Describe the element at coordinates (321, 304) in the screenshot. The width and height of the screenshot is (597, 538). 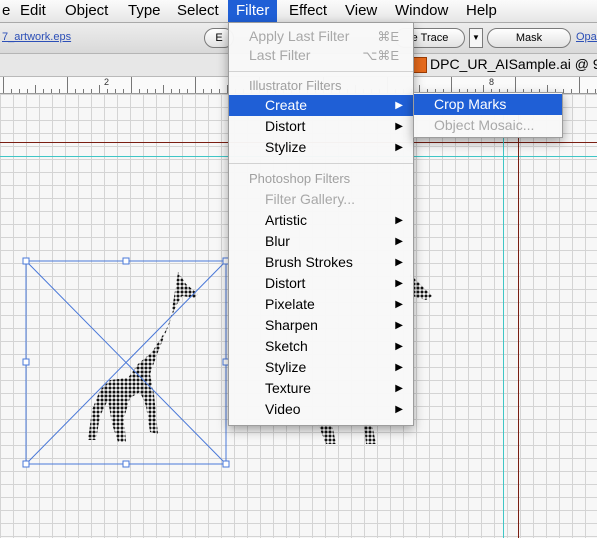
I see `photoshop-pixelate-item: Pixelate ▶` at that location.